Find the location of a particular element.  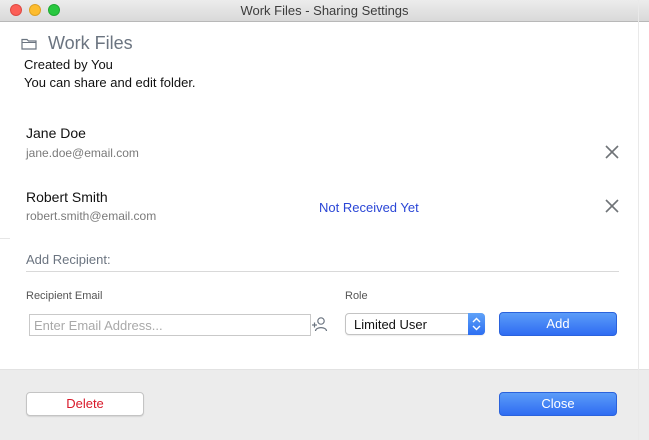

recipient-name: Robert Smith is located at coordinates (67, 197).